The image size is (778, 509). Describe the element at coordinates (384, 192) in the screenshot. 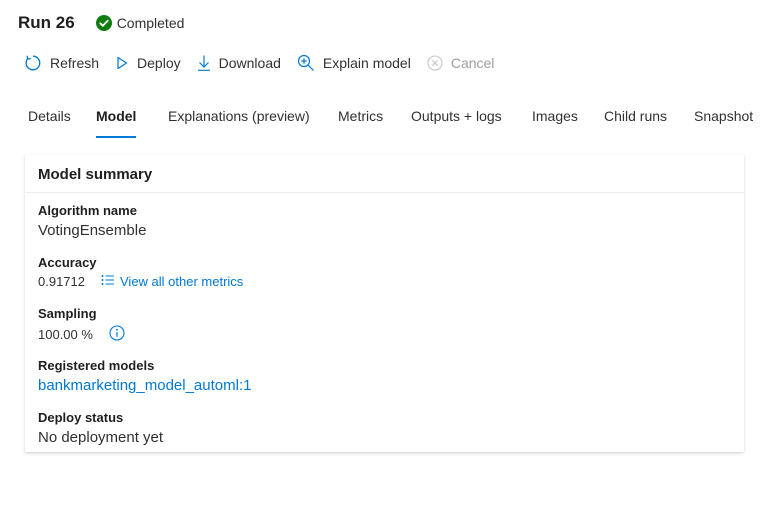

I see `card-divider` at that location.